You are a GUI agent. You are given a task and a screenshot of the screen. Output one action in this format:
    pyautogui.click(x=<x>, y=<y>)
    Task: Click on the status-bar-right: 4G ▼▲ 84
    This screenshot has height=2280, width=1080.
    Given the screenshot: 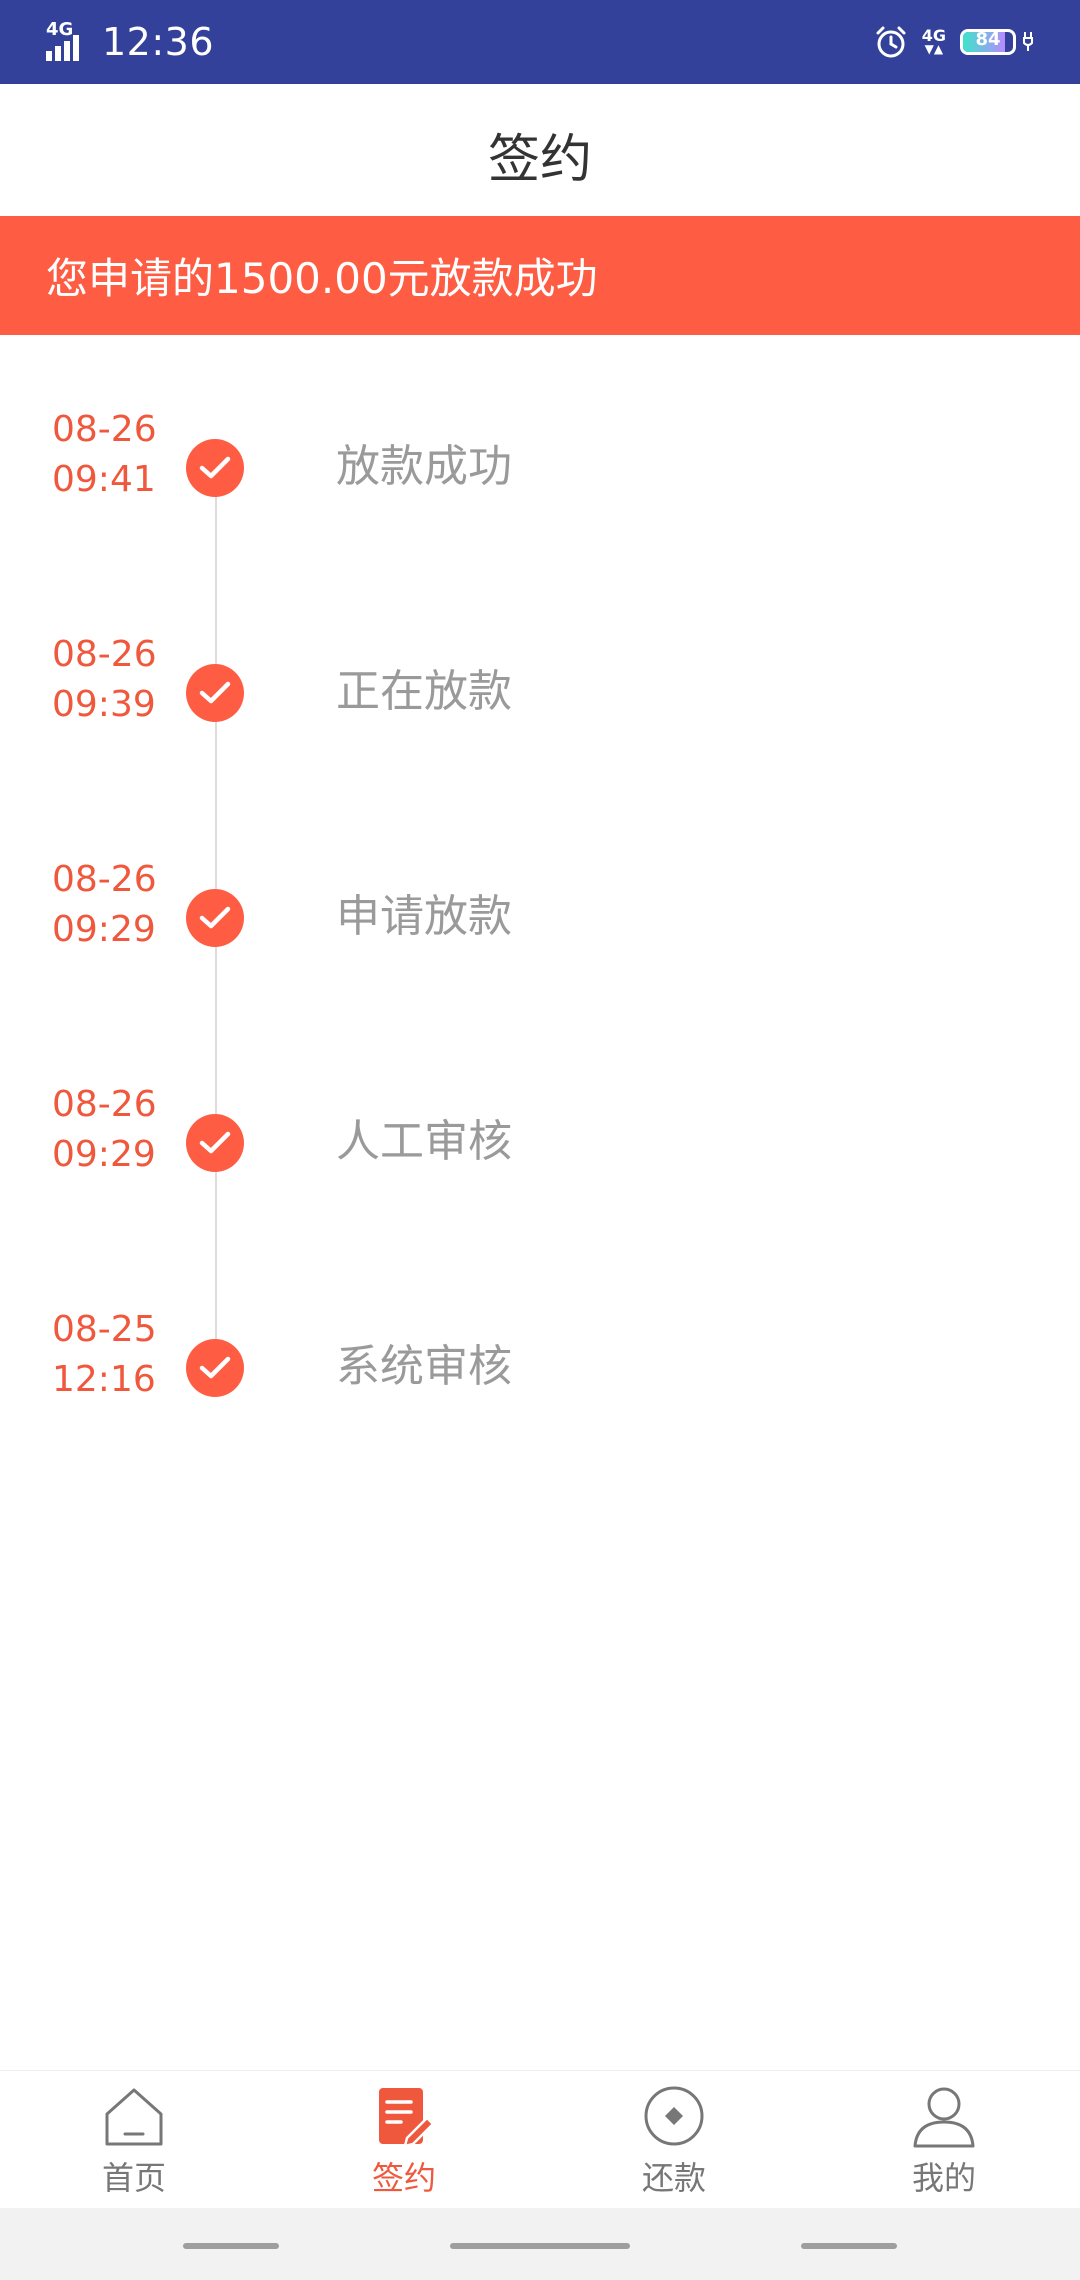 What is the action you would take?
    pyautogui.click(x=955, y=42)
    